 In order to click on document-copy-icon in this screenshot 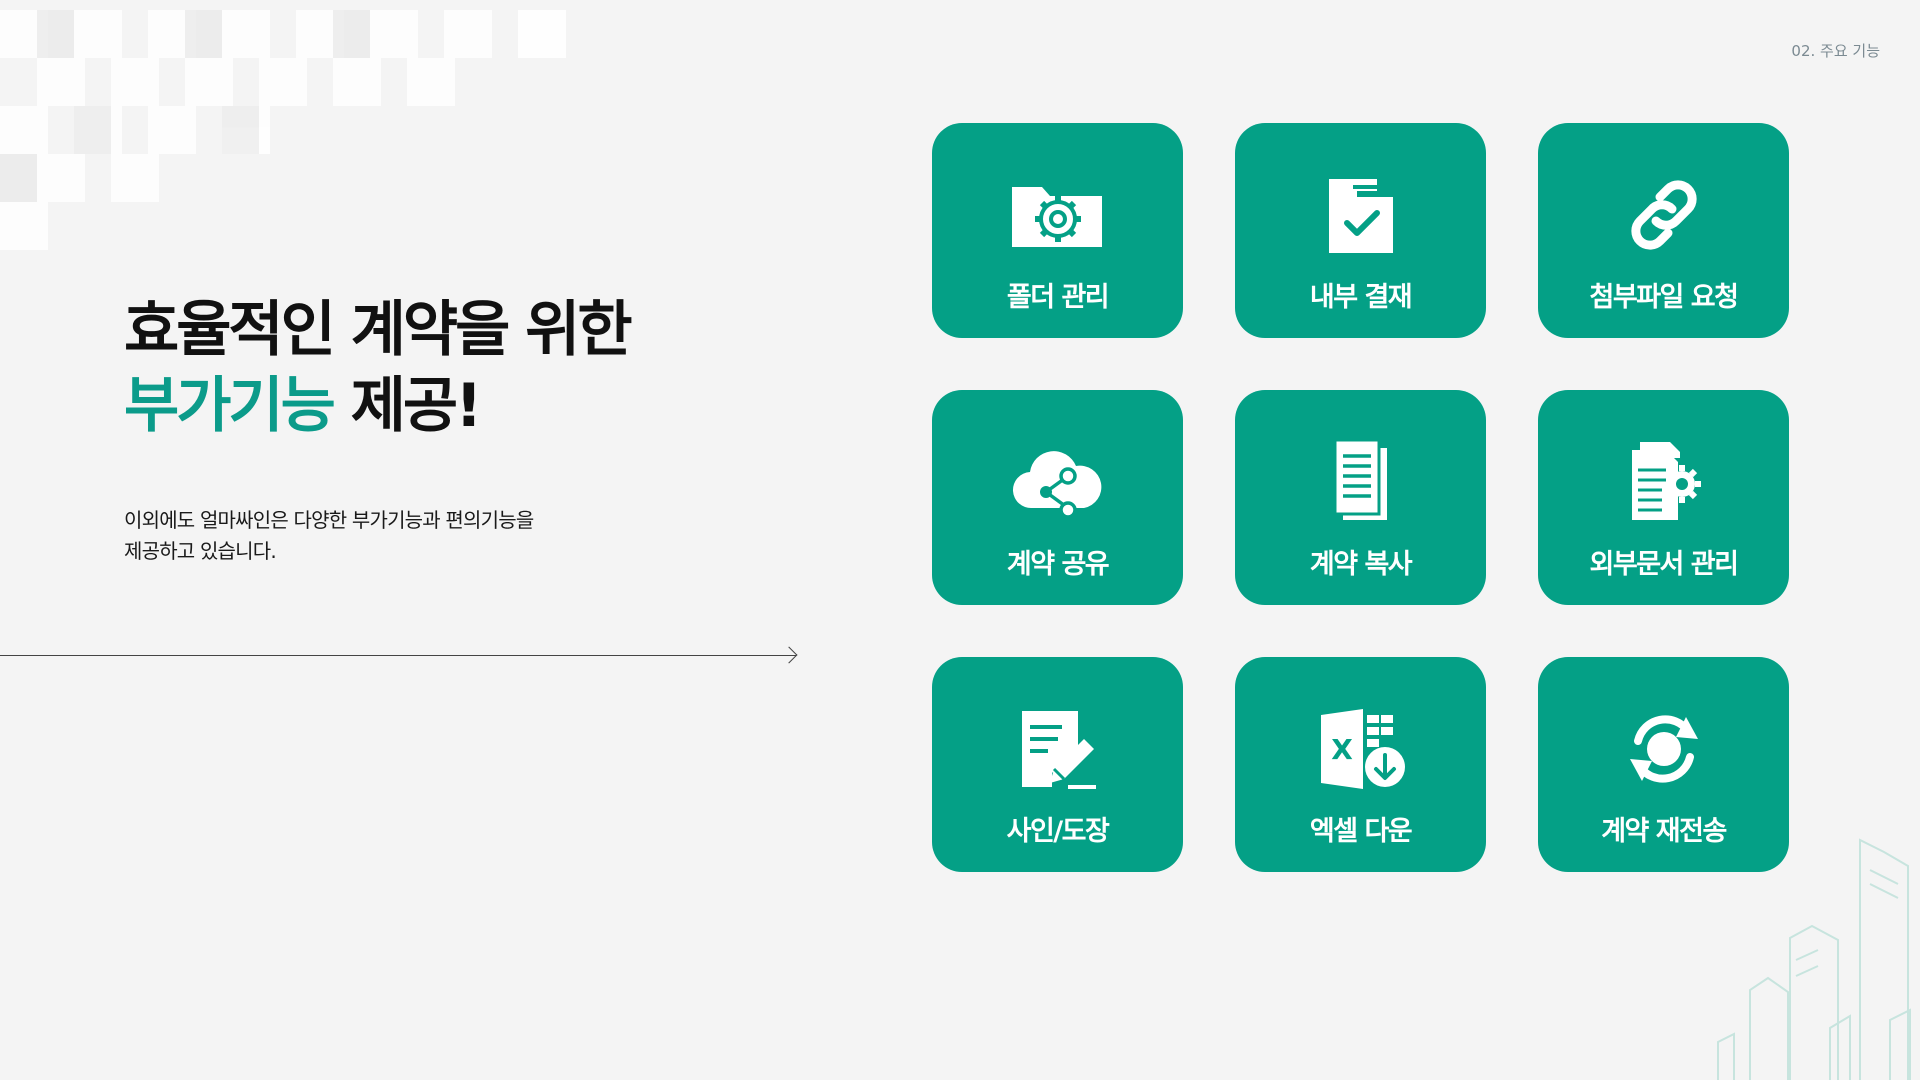, I will do `click(1361, 482)`.